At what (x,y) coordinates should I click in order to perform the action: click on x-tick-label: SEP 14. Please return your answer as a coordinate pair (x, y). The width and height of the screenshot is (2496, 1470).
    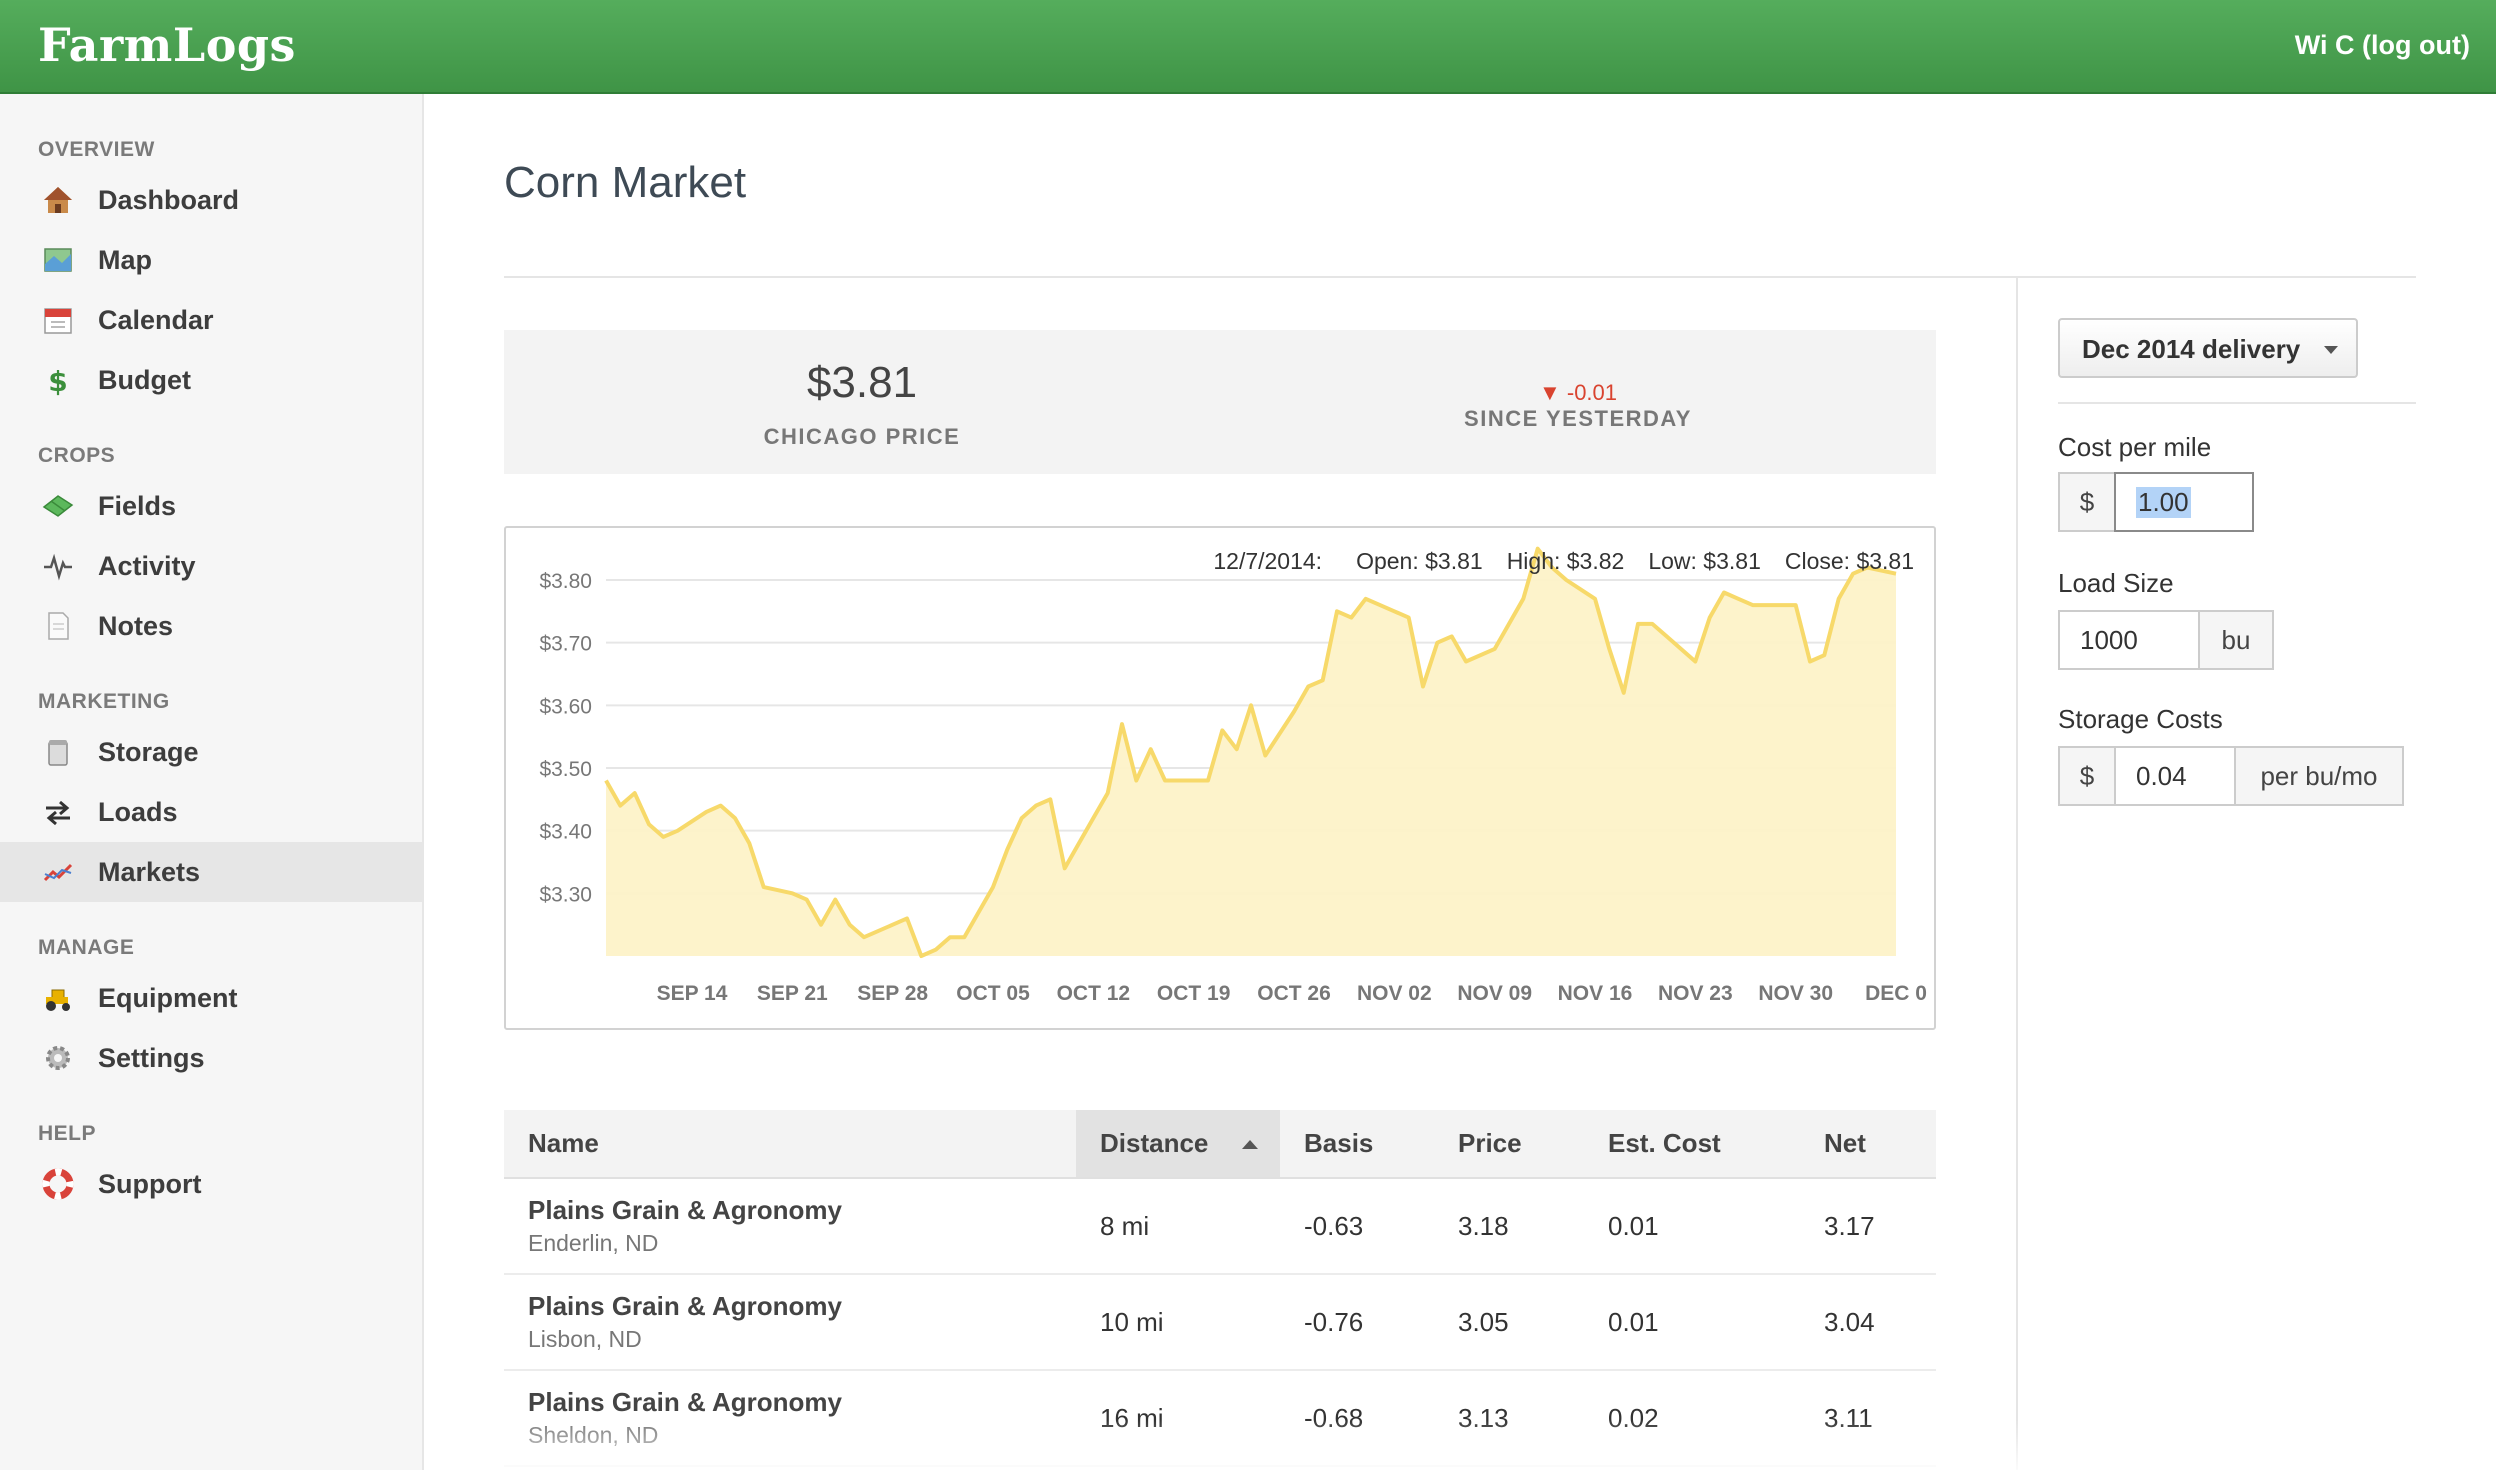
    Looking at the image, I should click on (692, 993).